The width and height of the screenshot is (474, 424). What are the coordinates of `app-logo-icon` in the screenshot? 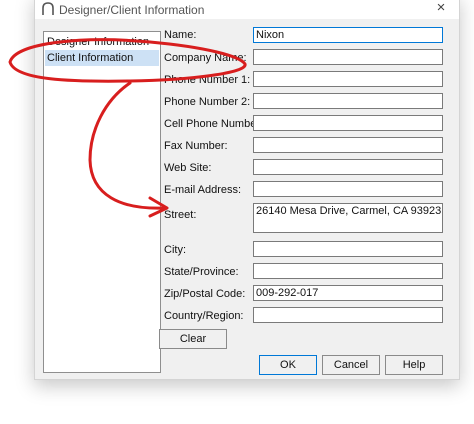 It's located at (48, 8).